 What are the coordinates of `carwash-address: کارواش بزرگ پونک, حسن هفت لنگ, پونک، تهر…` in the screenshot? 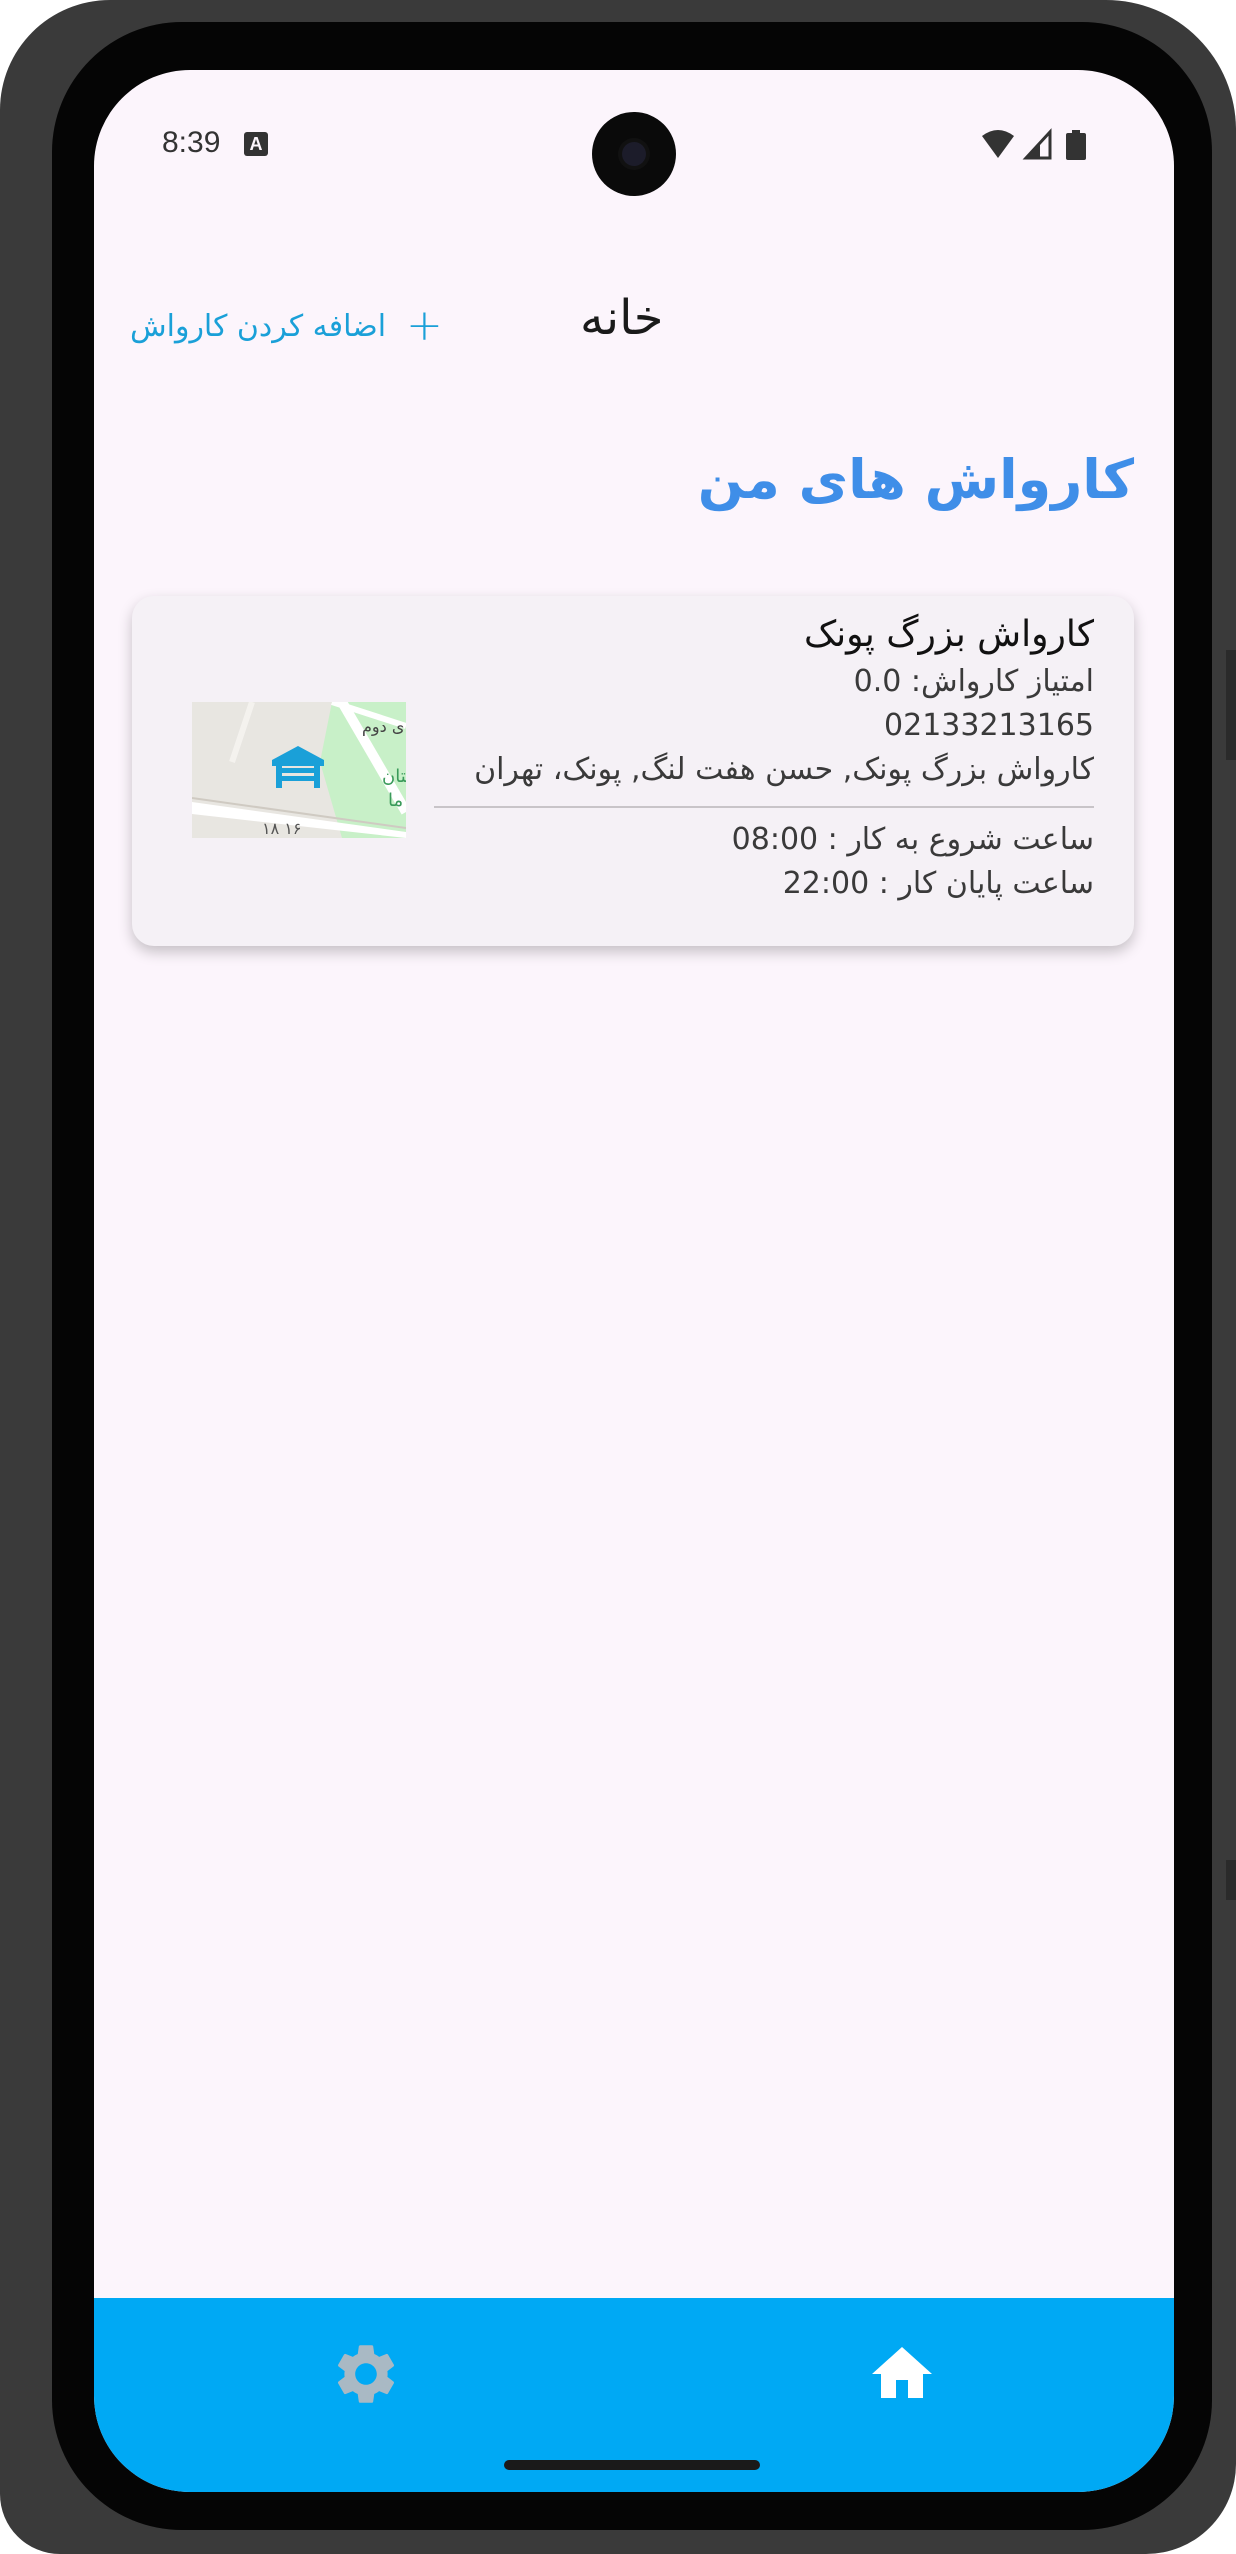 It's located at (784, 769).